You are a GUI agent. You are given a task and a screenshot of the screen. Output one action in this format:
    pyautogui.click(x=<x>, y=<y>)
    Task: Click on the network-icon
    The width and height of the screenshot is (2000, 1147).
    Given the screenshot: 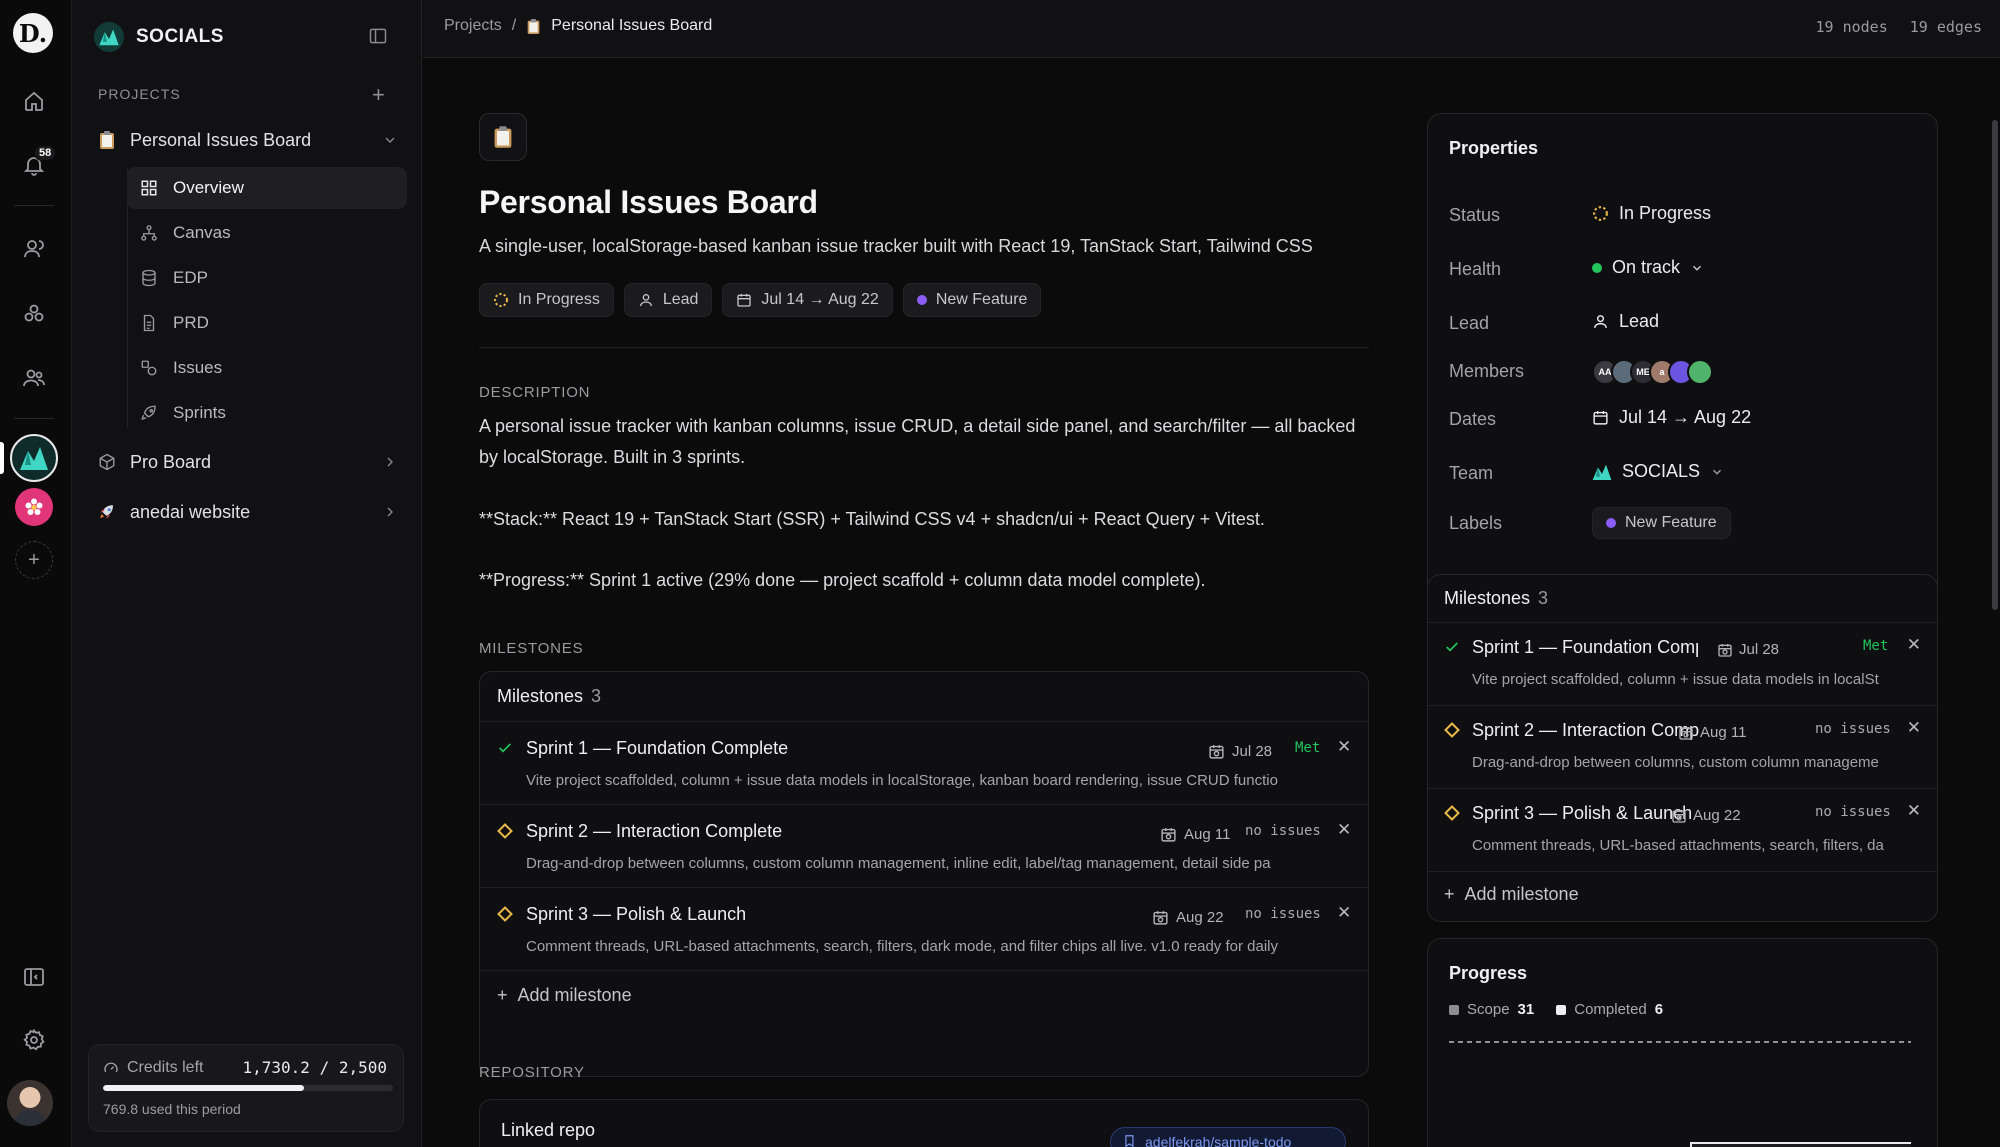 What is the action you would take?
    pyautogui.click(x=34, y=314)
    